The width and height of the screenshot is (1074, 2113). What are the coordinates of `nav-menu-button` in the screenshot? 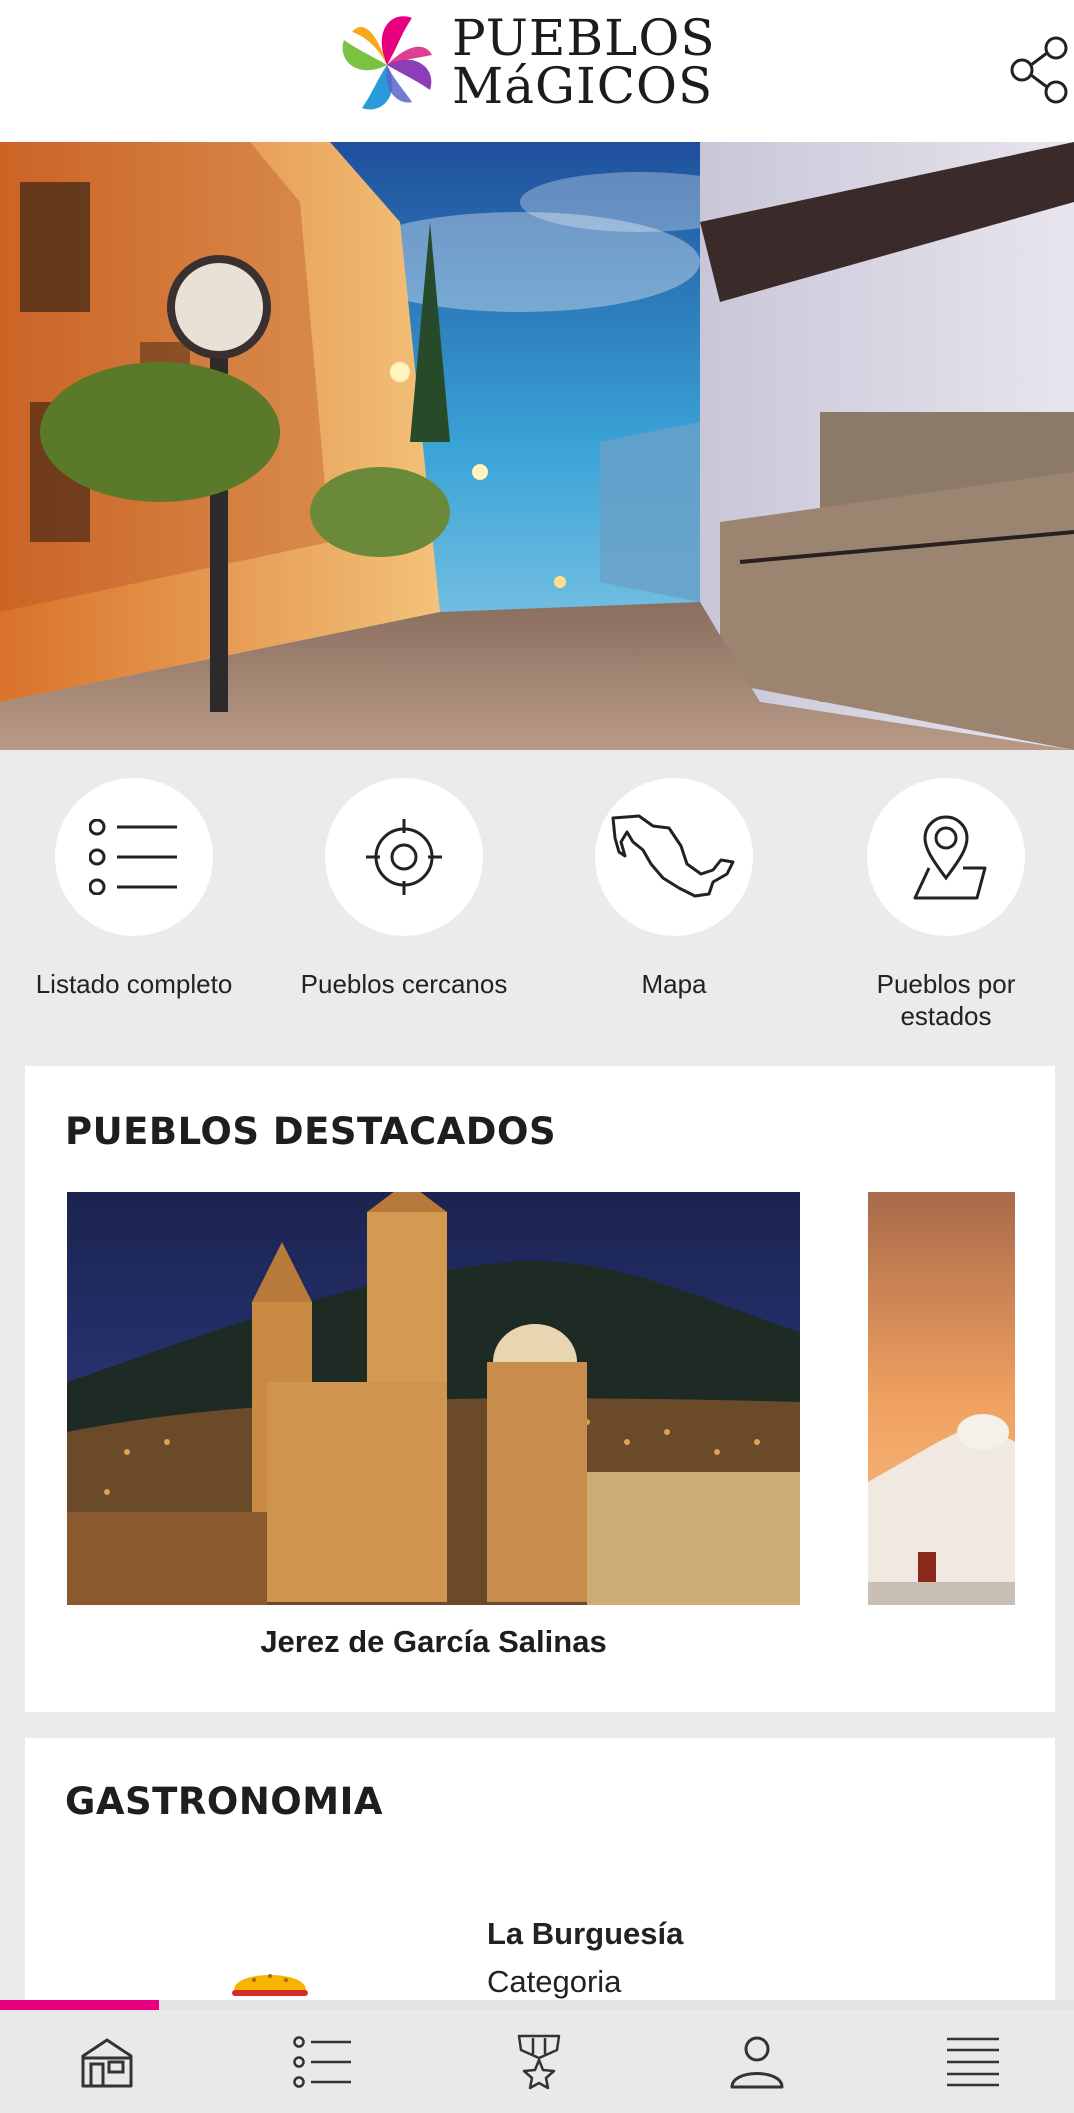 It's located at (973, 2062).